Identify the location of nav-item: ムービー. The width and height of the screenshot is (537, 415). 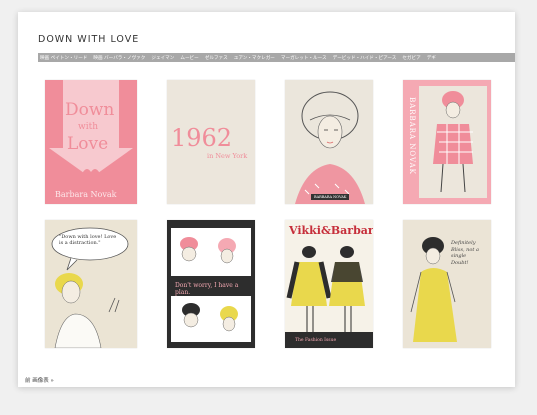
(189, 58).